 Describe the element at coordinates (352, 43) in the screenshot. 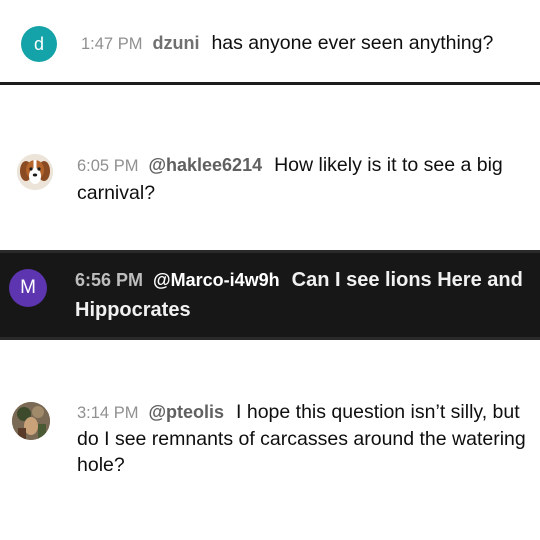

I see `message-text: has anyone ever seen anything?` at that location.